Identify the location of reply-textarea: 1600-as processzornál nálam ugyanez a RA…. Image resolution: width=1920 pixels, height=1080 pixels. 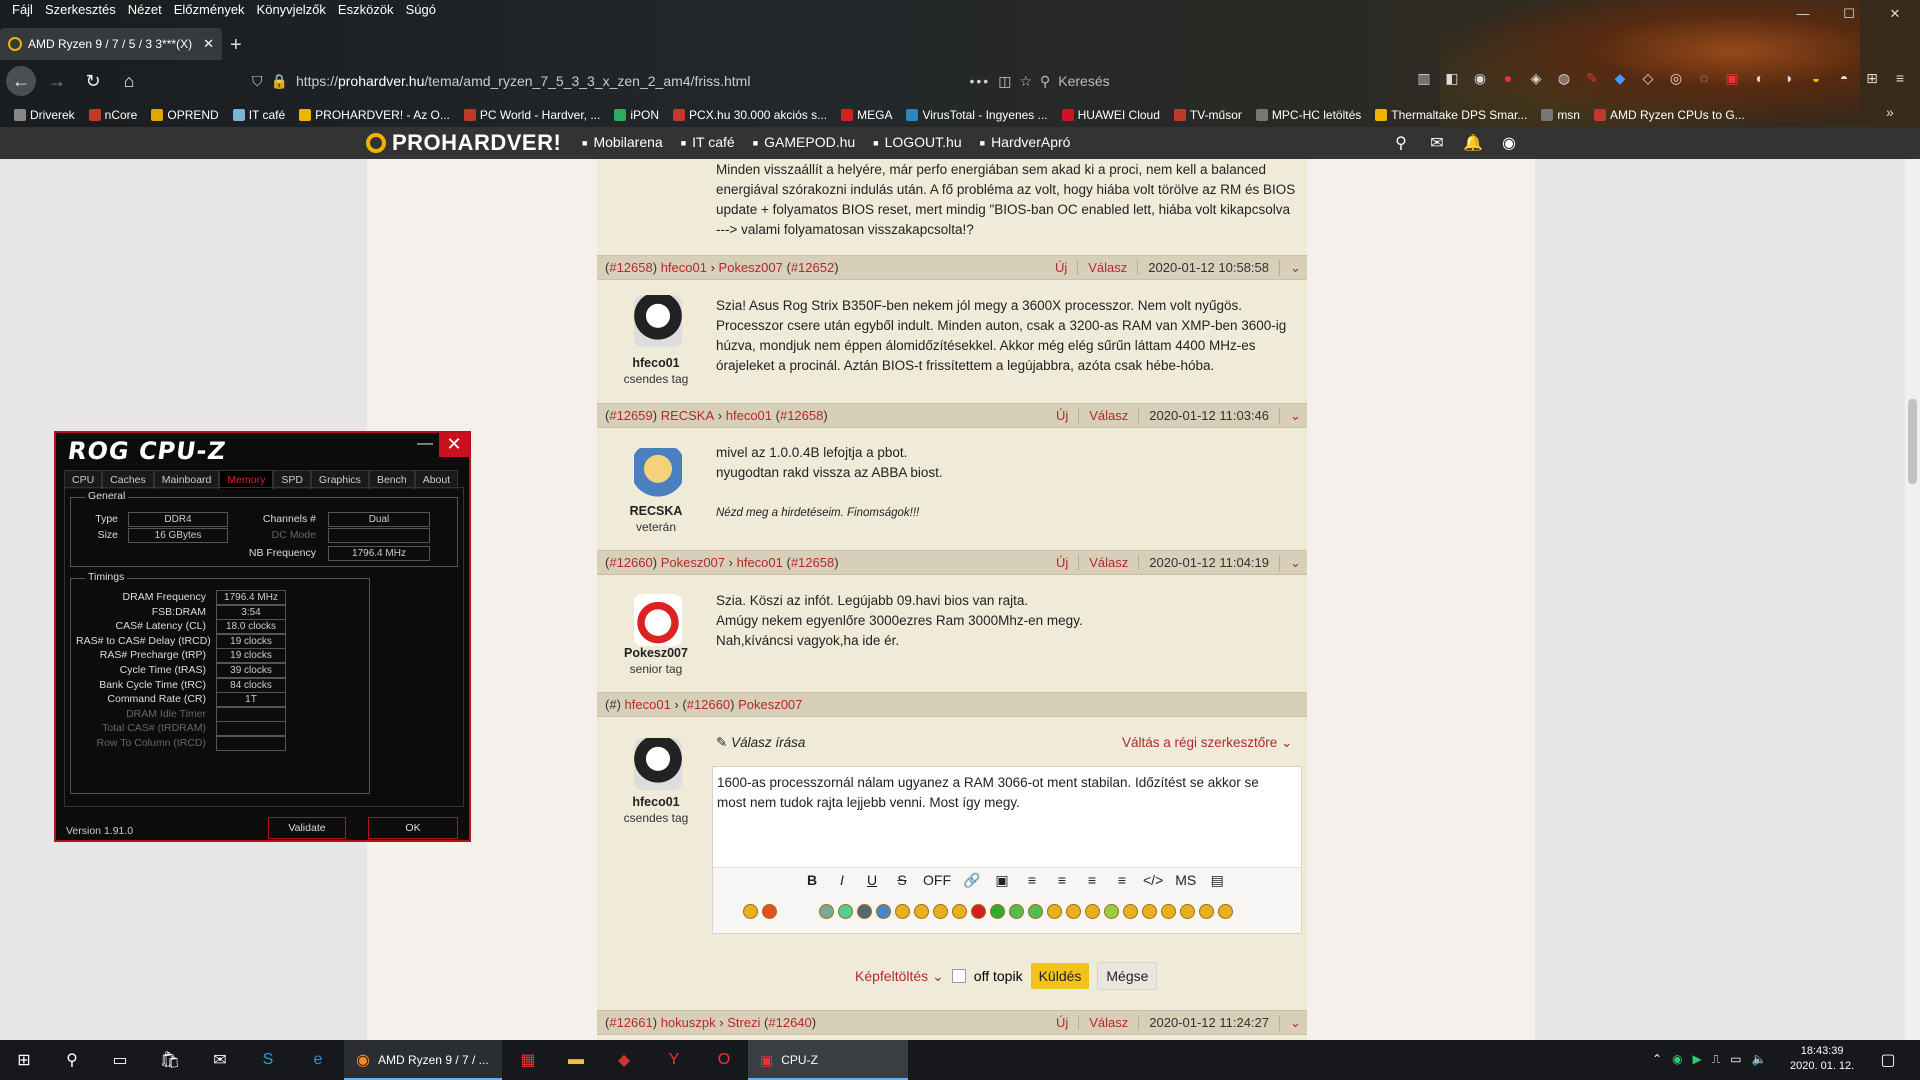
(1002, 793).